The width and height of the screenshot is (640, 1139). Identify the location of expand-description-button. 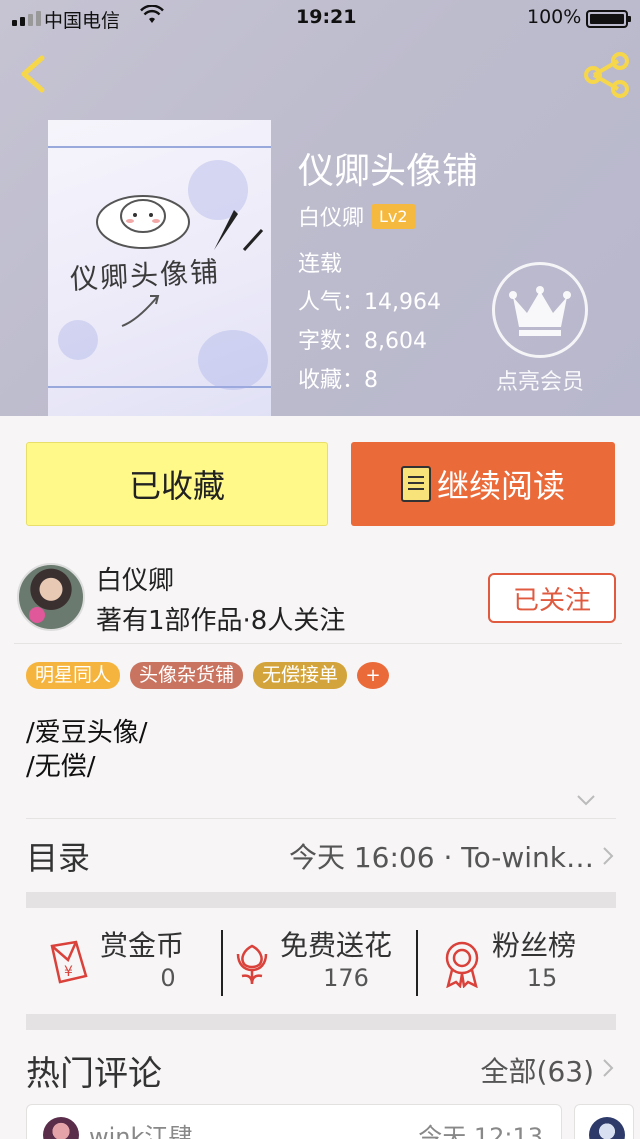
(586, 800).